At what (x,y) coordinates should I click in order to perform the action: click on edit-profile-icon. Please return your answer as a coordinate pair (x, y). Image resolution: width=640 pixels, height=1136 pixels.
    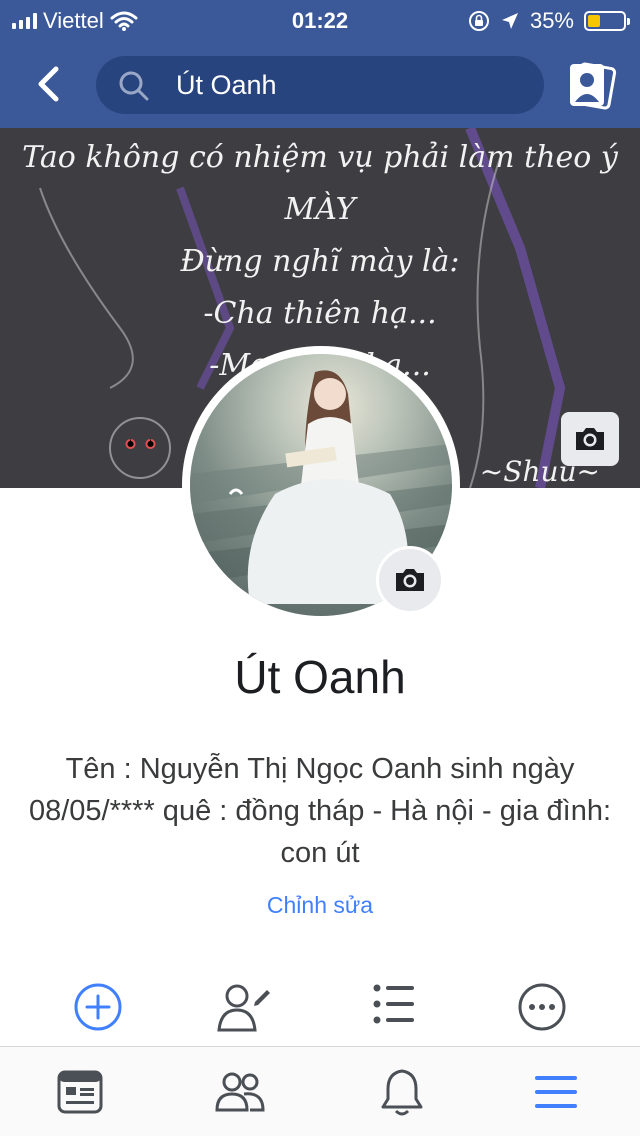
    Looking at the image, I should click on (243, 1008).